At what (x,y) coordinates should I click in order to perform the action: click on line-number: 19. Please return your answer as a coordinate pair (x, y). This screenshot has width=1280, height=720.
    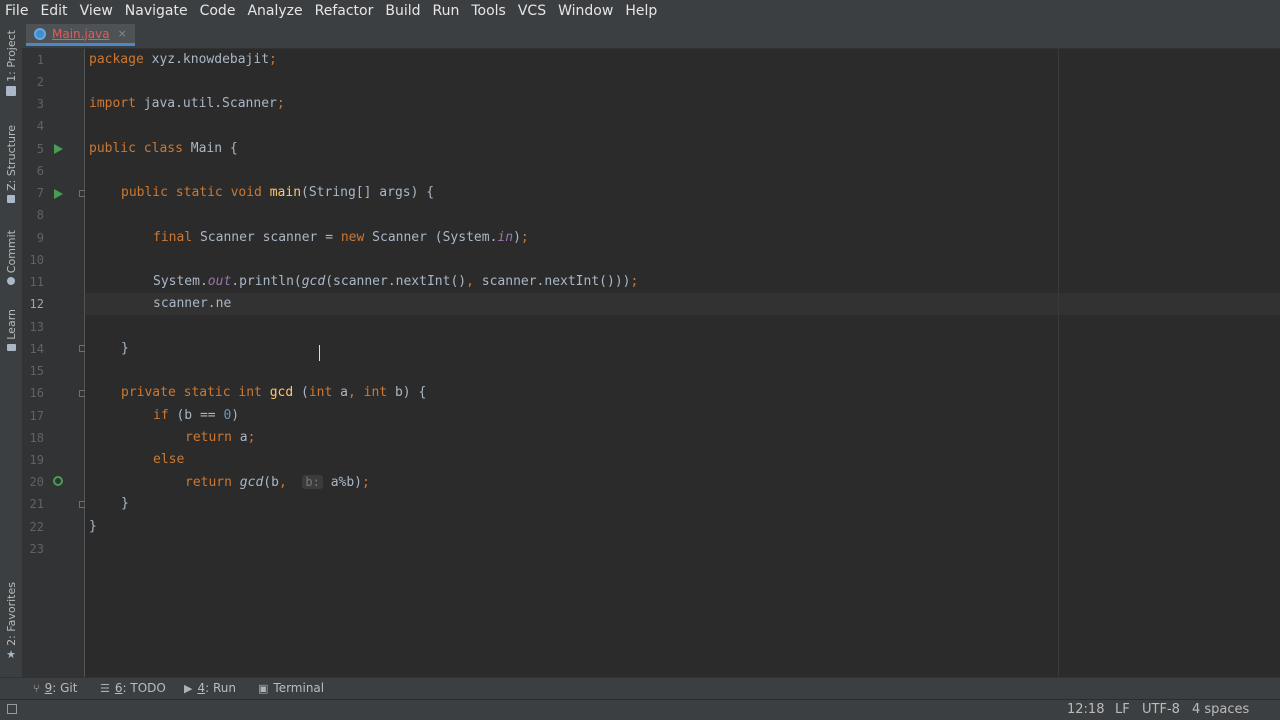
    Looking at the image, I should click on (36, 460).